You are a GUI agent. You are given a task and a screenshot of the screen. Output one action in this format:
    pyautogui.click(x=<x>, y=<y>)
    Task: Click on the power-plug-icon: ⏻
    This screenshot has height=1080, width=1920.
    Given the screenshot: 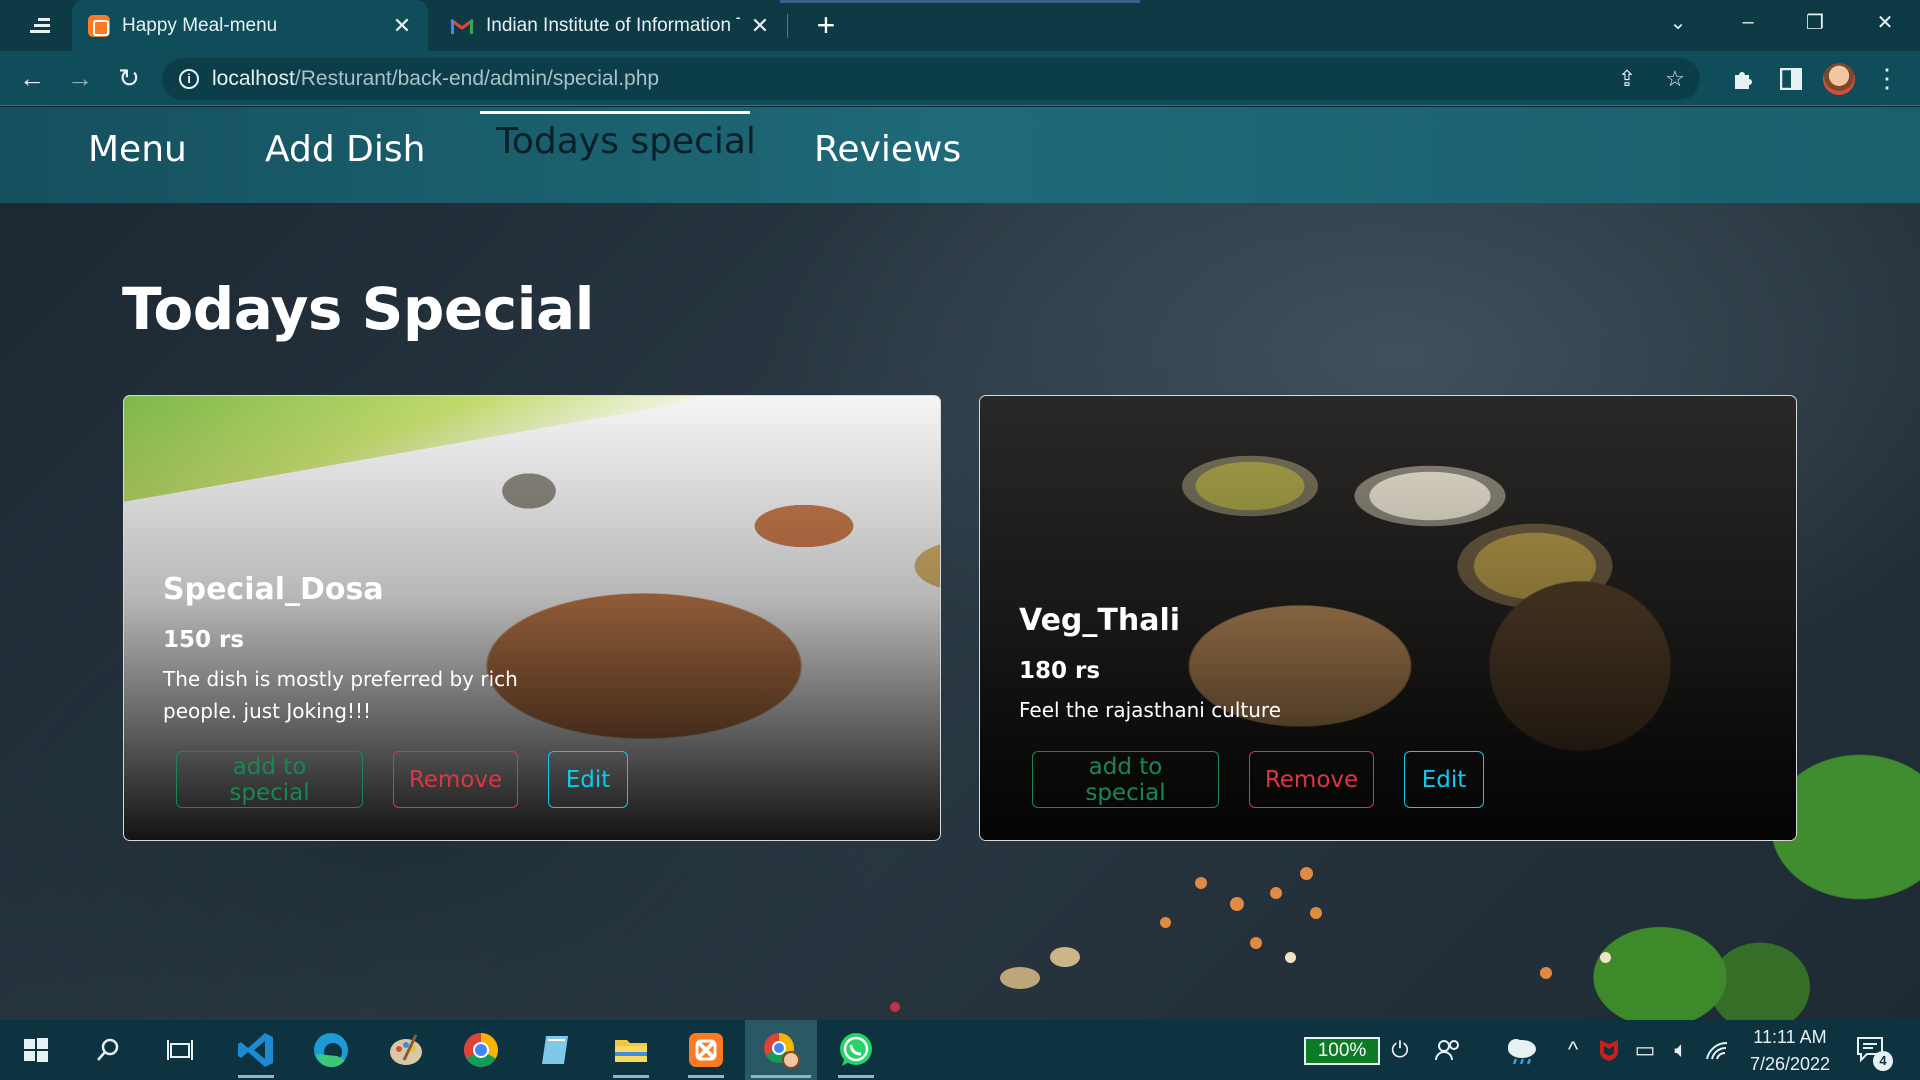 What is the action you would take?
    pyautogui.click(x=1400, y=1050)
    